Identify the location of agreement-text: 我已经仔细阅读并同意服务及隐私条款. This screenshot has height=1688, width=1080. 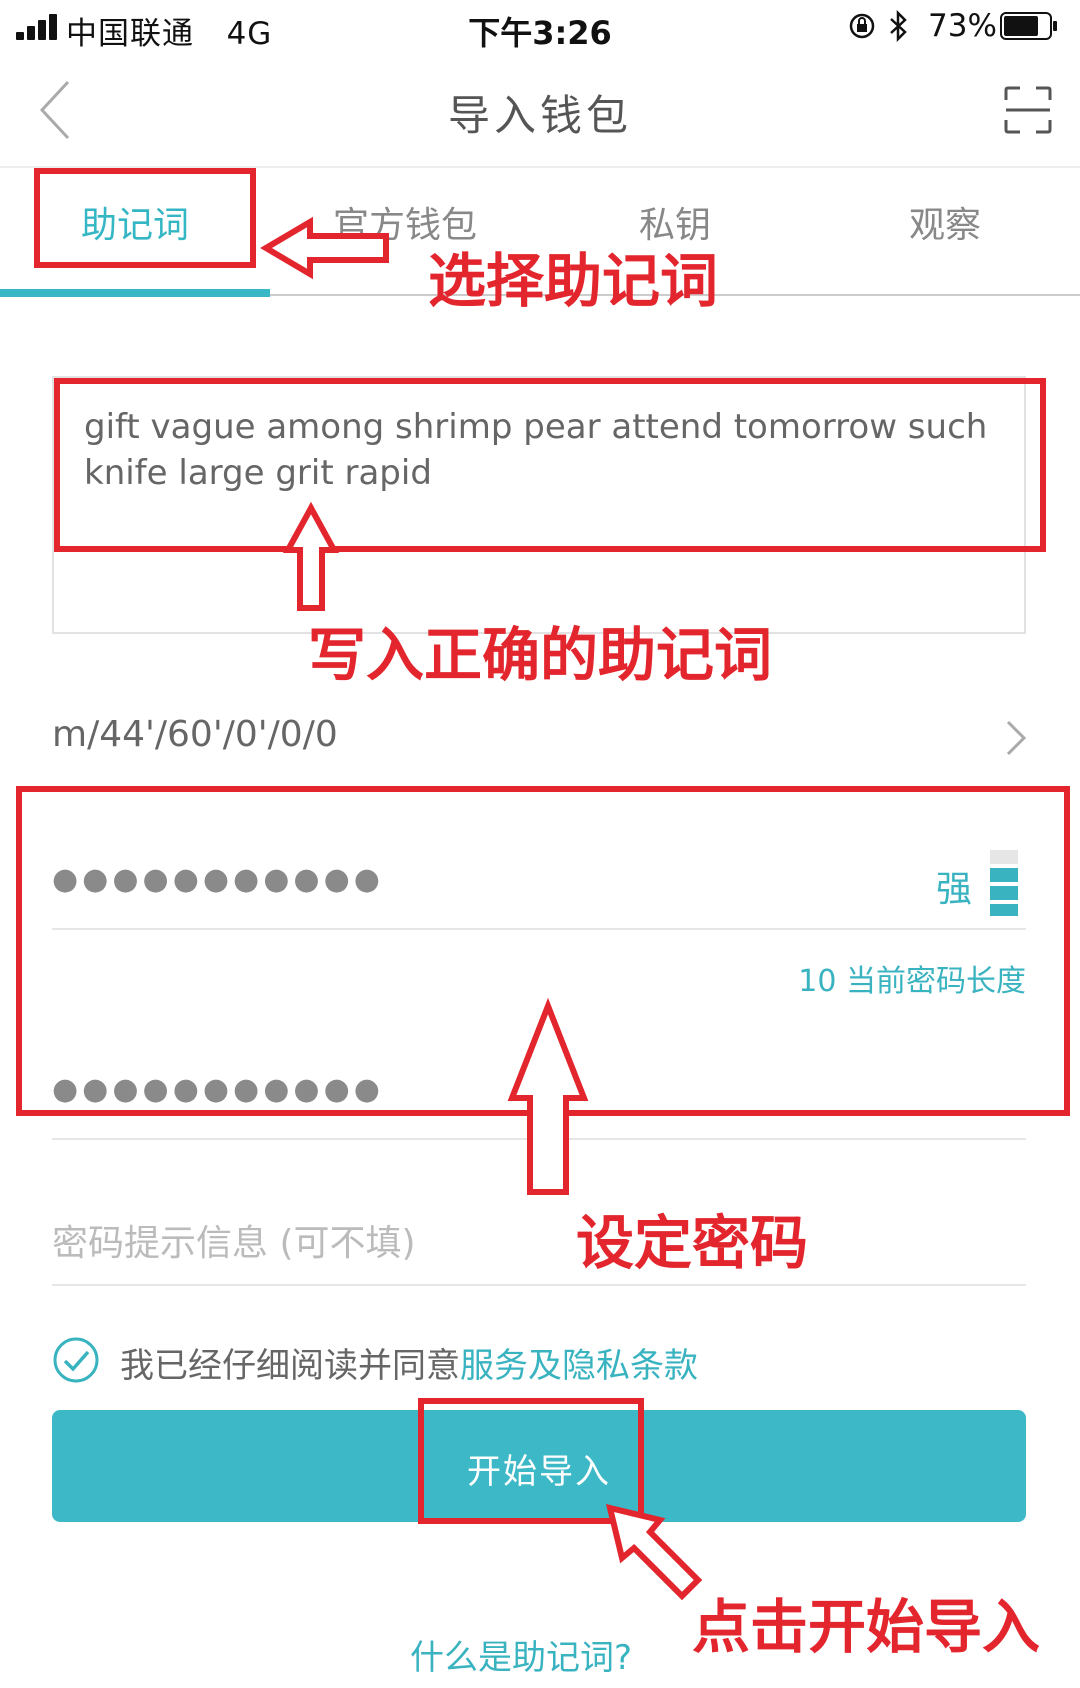
(409, 1362).